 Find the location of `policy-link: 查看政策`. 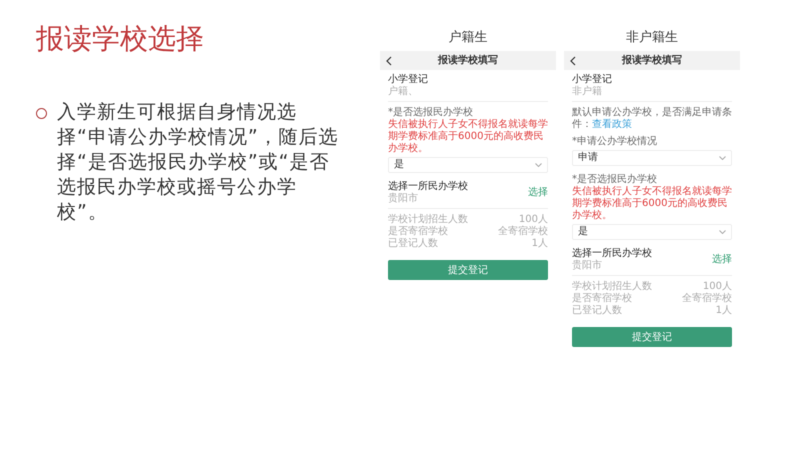

policy-link: 查看政策 is located at coordinates (612, 124).